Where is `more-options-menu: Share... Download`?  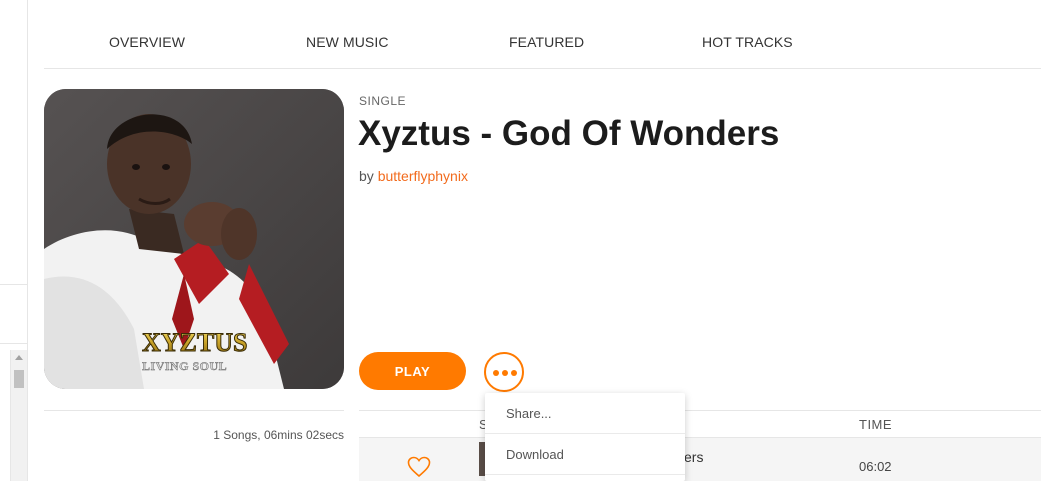
more-options-menu: Share... Download is located at coordinates (585, 437).